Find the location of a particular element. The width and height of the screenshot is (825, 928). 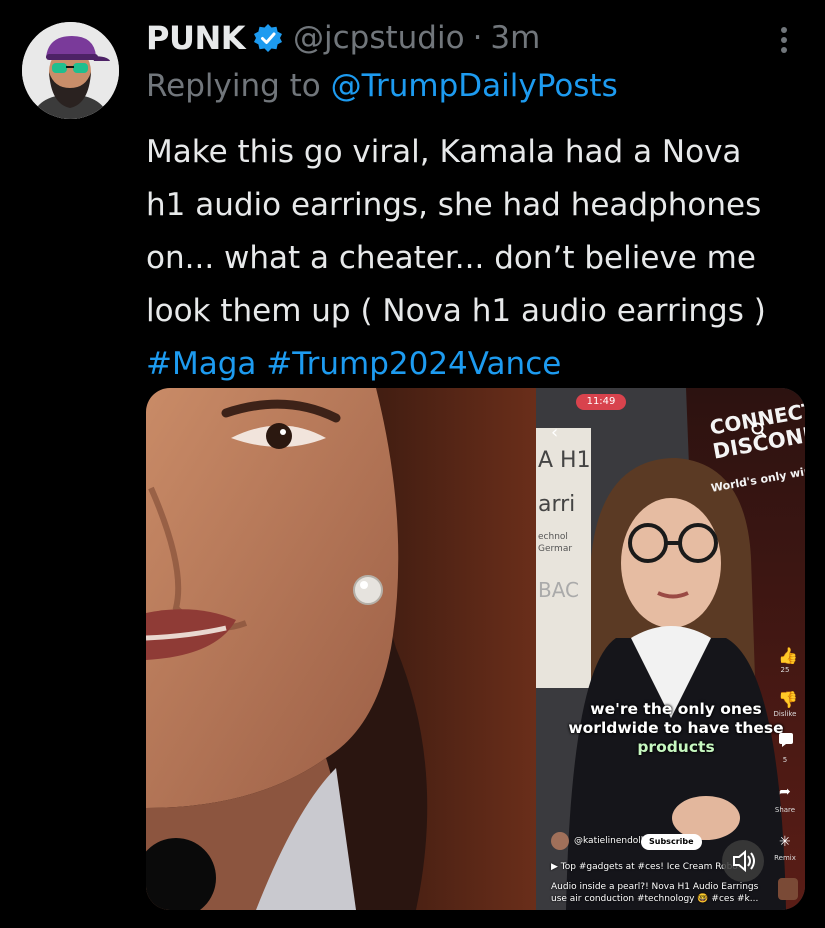

search-icon is located at coordinates (759, 430).